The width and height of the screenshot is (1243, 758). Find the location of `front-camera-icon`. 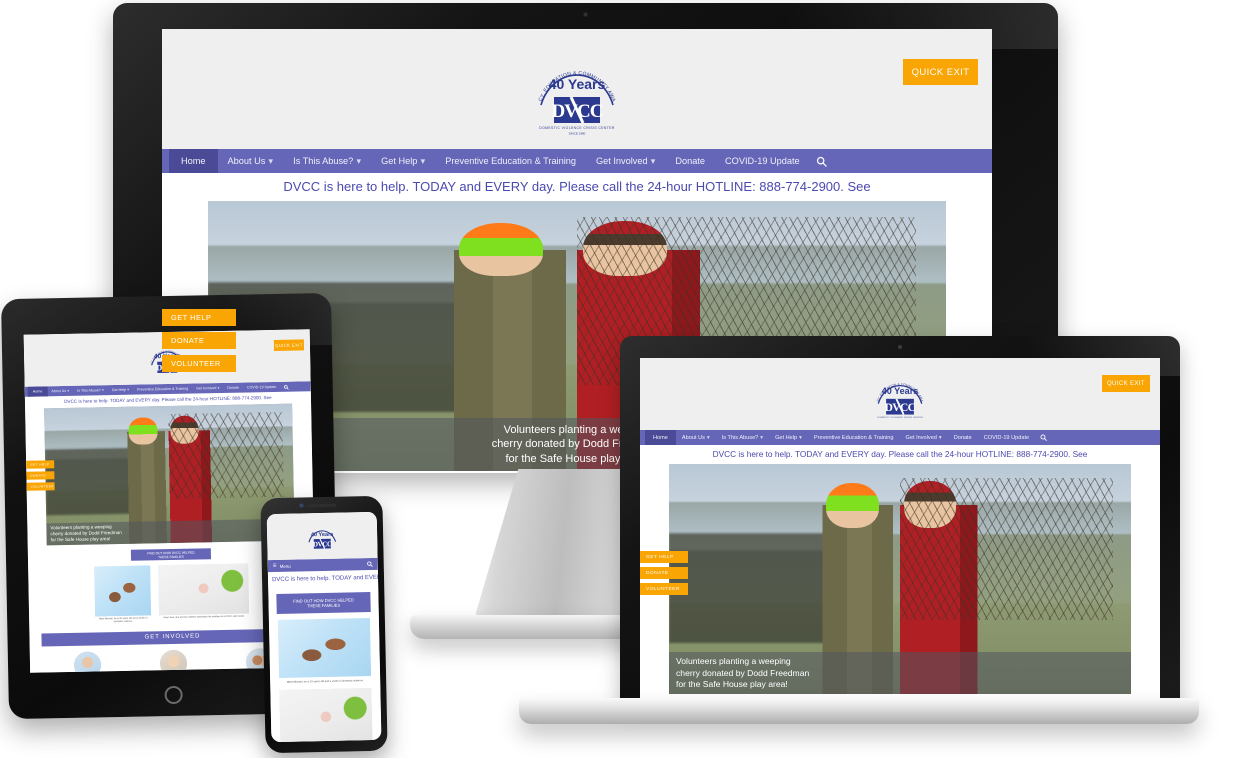

front-camera-icon is located at coordinates (301, 505).